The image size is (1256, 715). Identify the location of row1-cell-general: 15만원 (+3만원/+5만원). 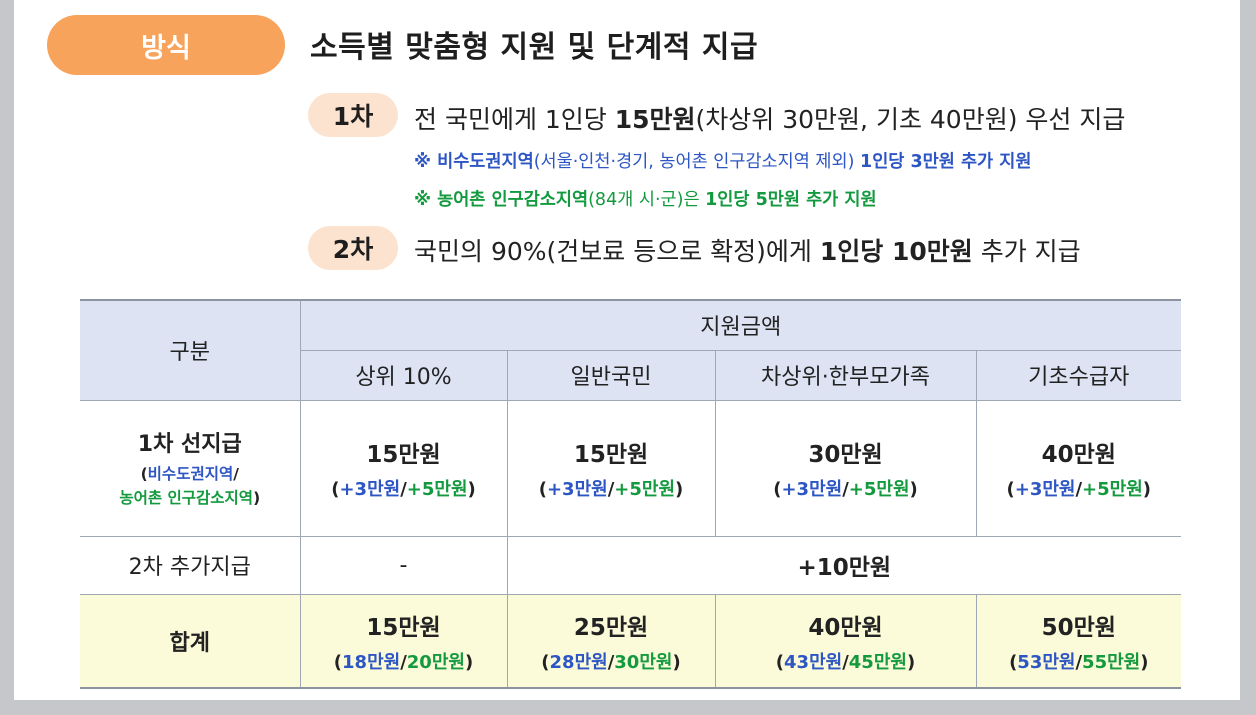
(611, 468).